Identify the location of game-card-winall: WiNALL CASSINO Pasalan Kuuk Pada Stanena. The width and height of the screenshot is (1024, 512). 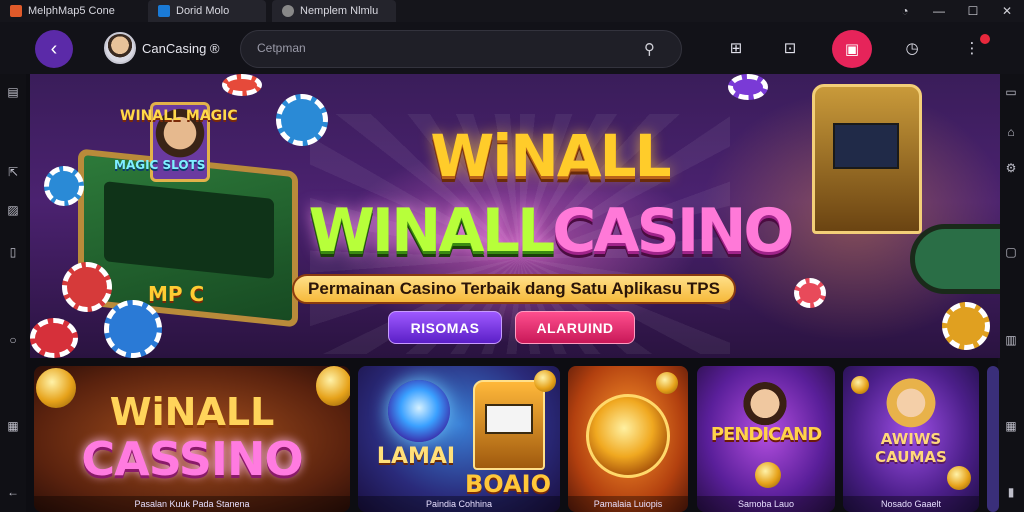
(192, 439).